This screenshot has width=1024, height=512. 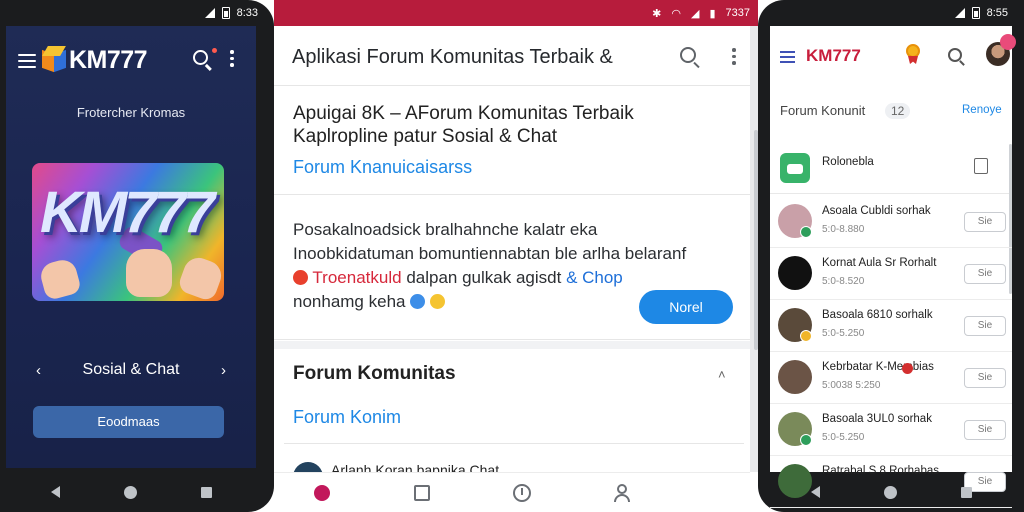 I want to click on app-bar: Aplikasi Forum Komunitas Terbaik &, so click(x=512, y=56).